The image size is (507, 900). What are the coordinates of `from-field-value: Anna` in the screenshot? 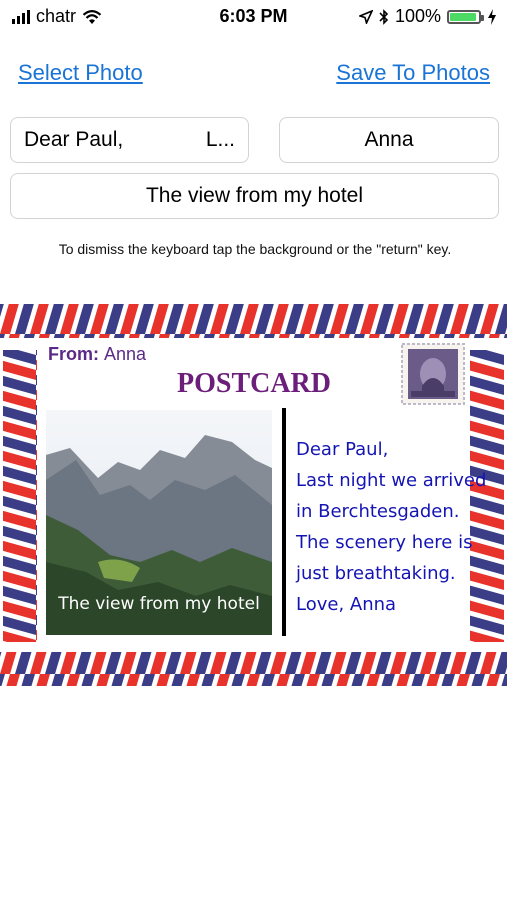 It's located at (389, 139).